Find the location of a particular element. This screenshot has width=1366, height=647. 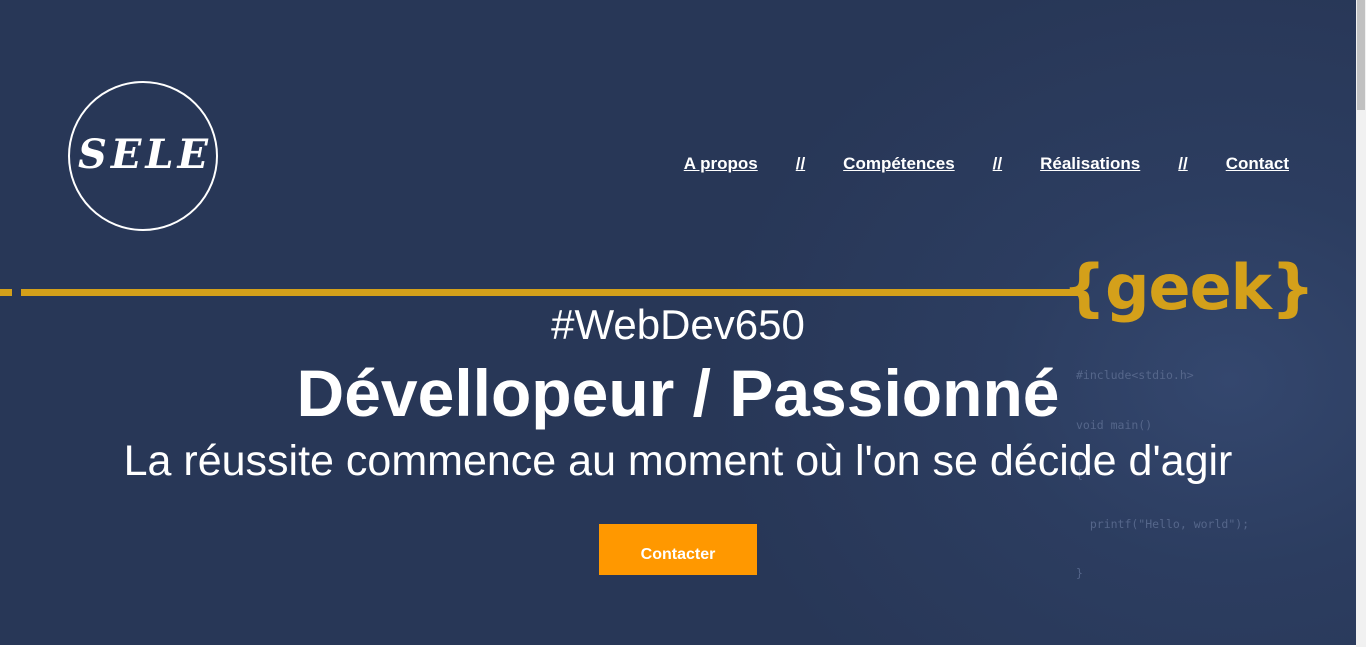

logo-text: SELE is located at coordinates (145, 154).